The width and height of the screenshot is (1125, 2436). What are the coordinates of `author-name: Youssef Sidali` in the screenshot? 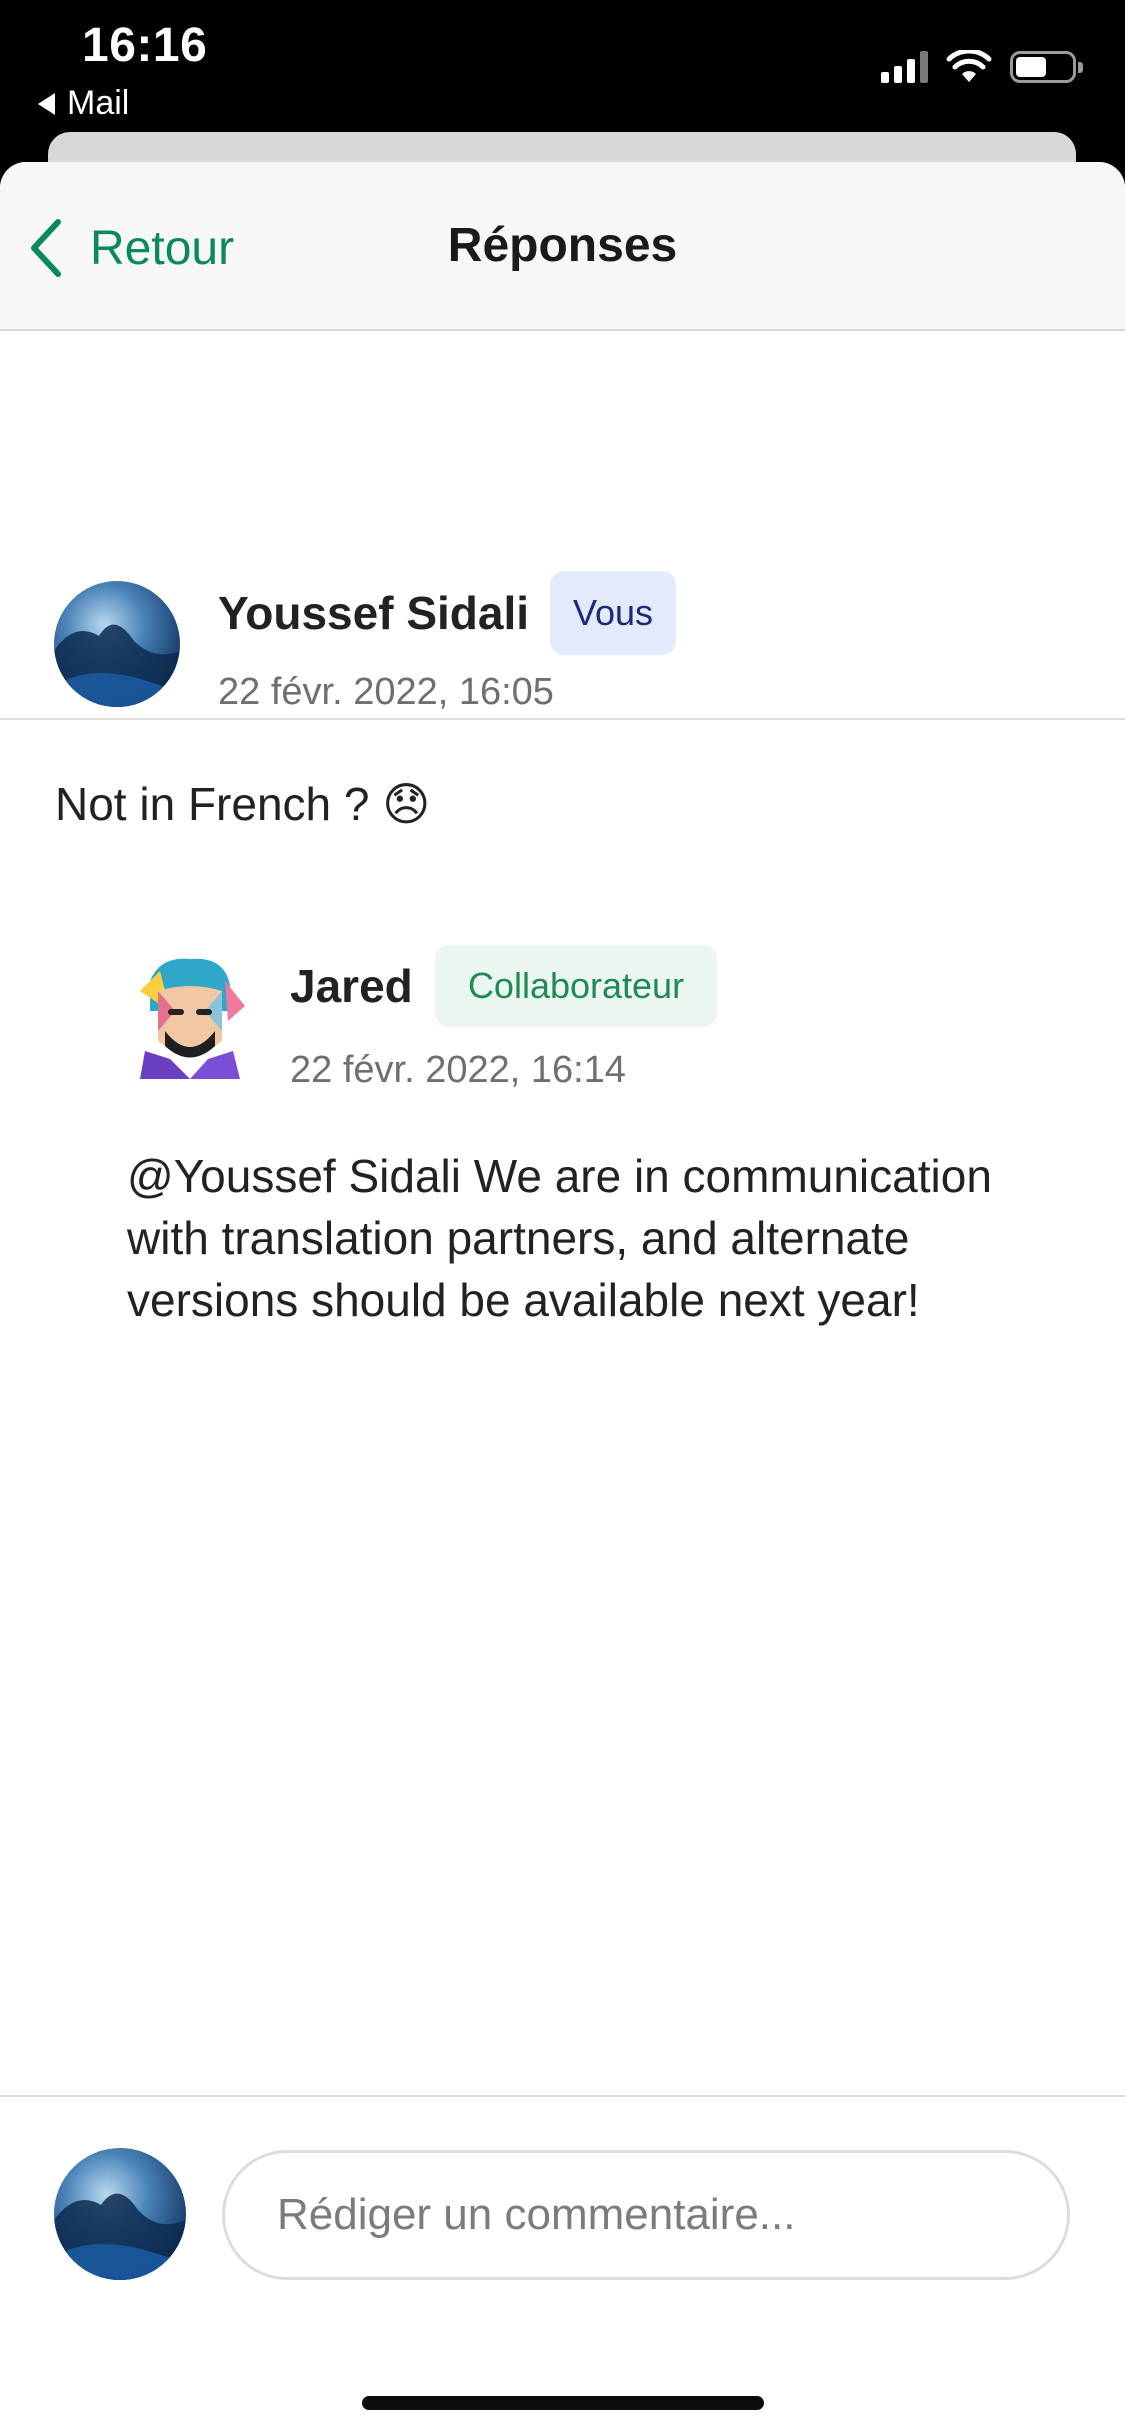 It's located at (373, 613).